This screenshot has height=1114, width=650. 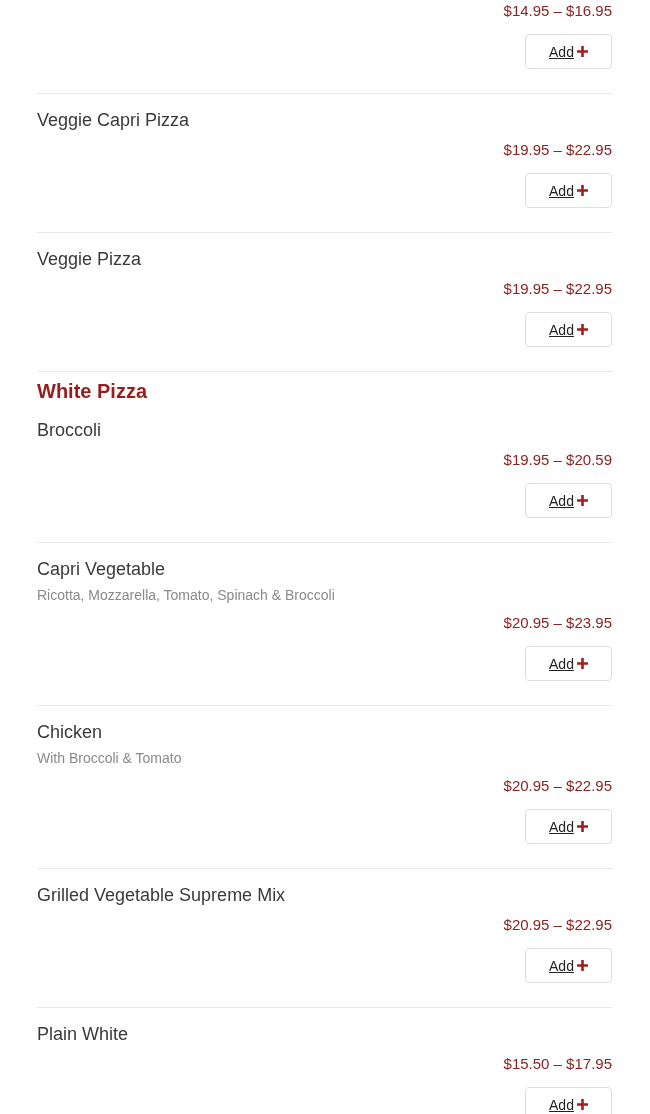 What do you see at coordinates (162, 895) in the screenshot?
I see `item-name: Grilled Vegetable Supreme Mix` at bounding box center [162, 895].